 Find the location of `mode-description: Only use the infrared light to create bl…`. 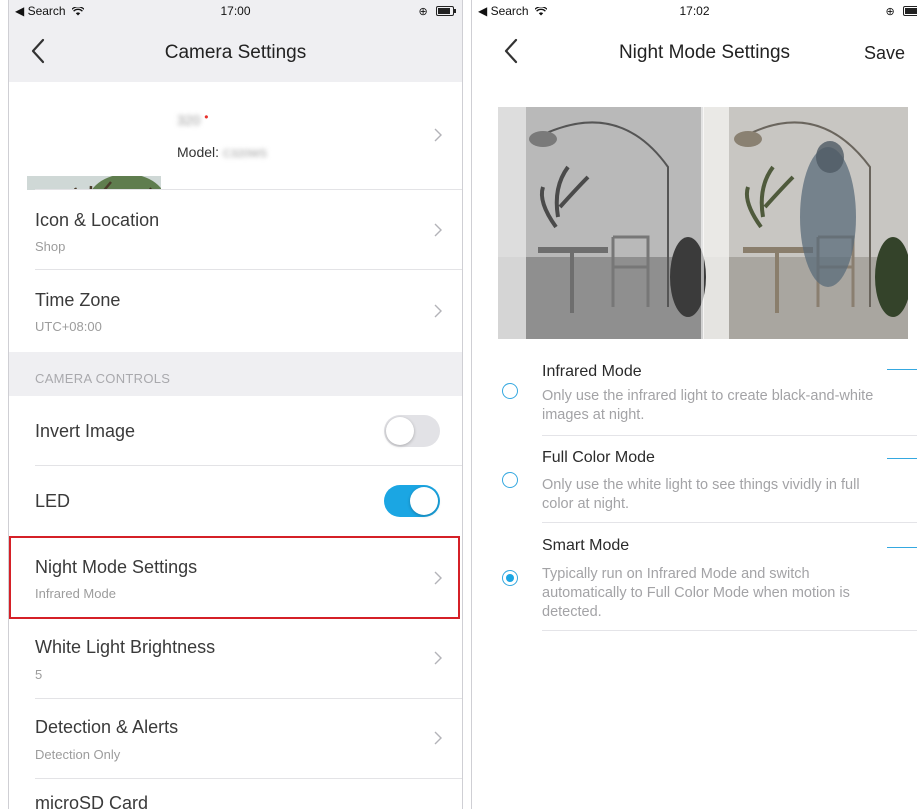

mode-description: Only use the infrared light to create bl… is located at coordinates (708, 405).